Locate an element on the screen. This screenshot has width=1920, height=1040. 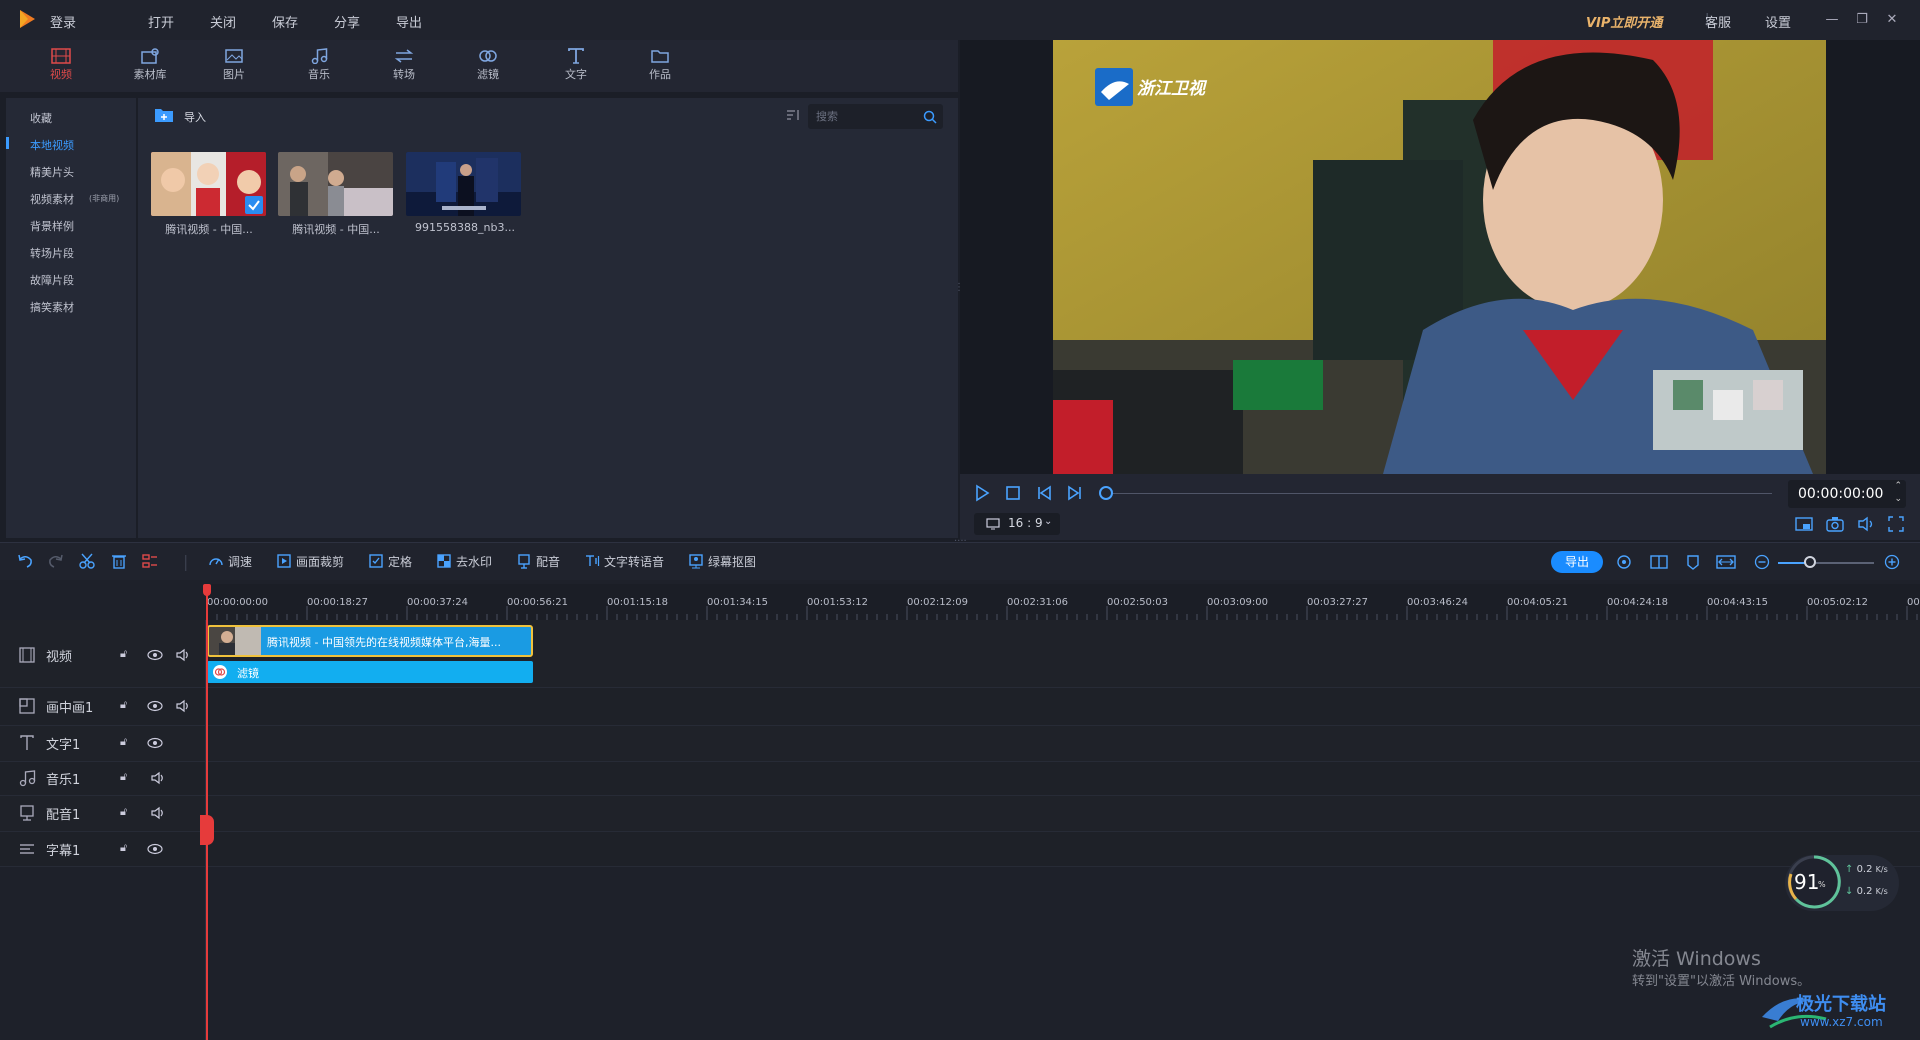
sidebar-item-local-video: 本地视频 is located at coordinates (52, 145).